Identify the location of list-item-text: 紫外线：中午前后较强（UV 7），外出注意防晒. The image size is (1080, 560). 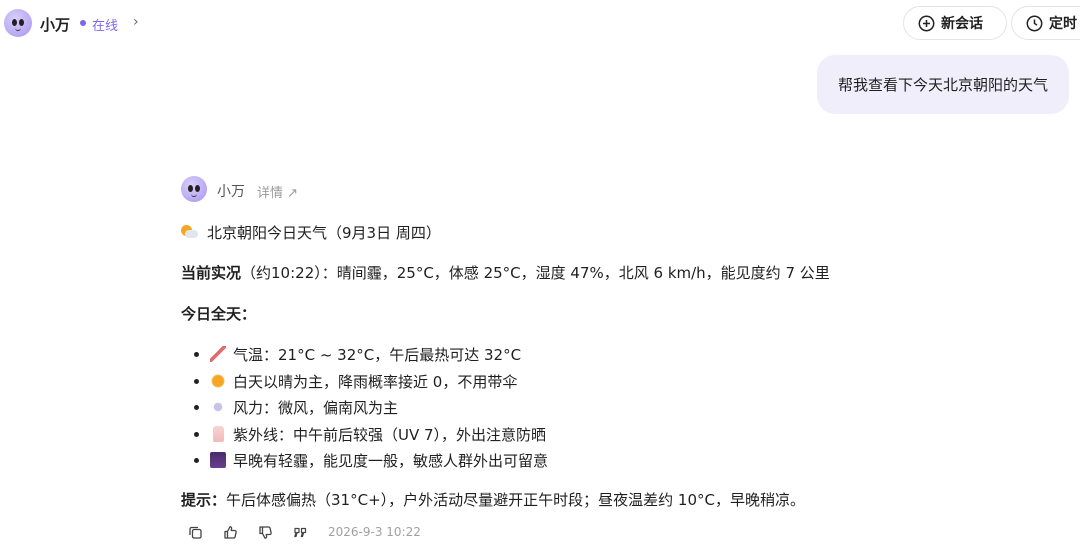
(390, 434).